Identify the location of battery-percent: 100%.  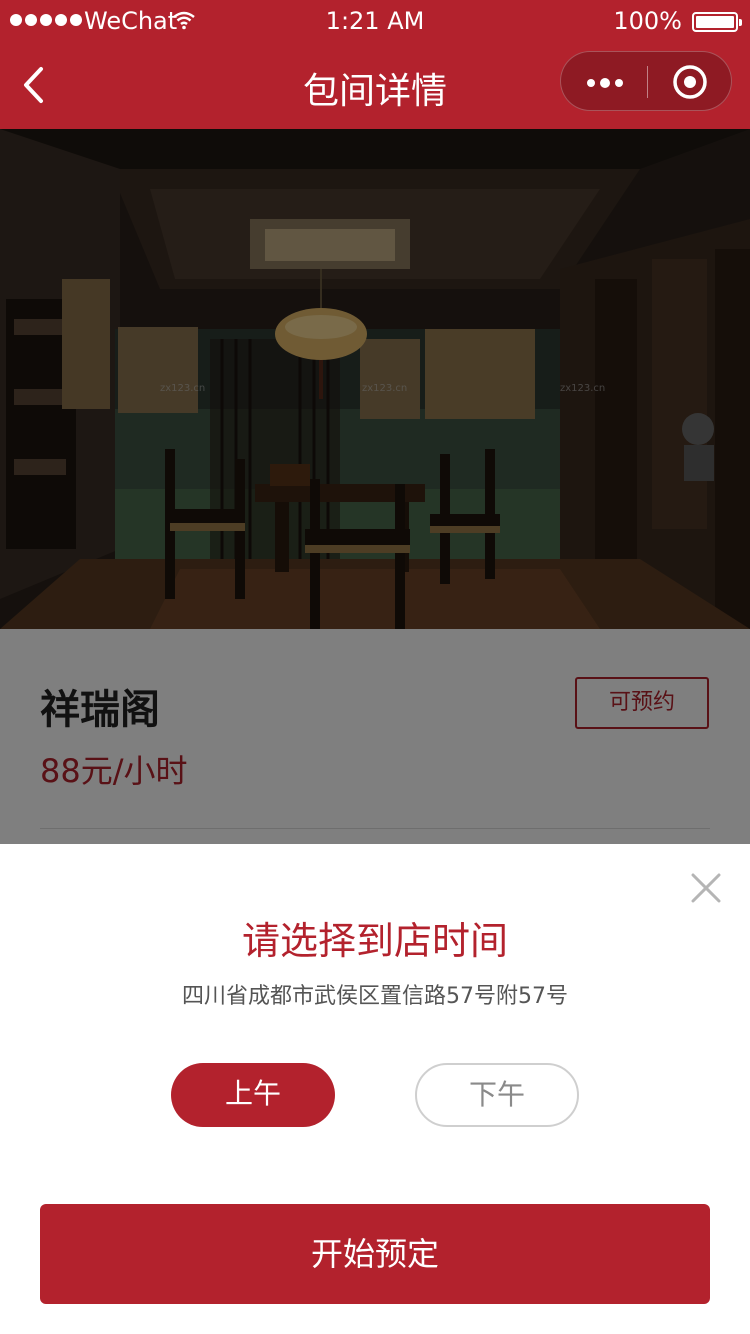
(647, 21).